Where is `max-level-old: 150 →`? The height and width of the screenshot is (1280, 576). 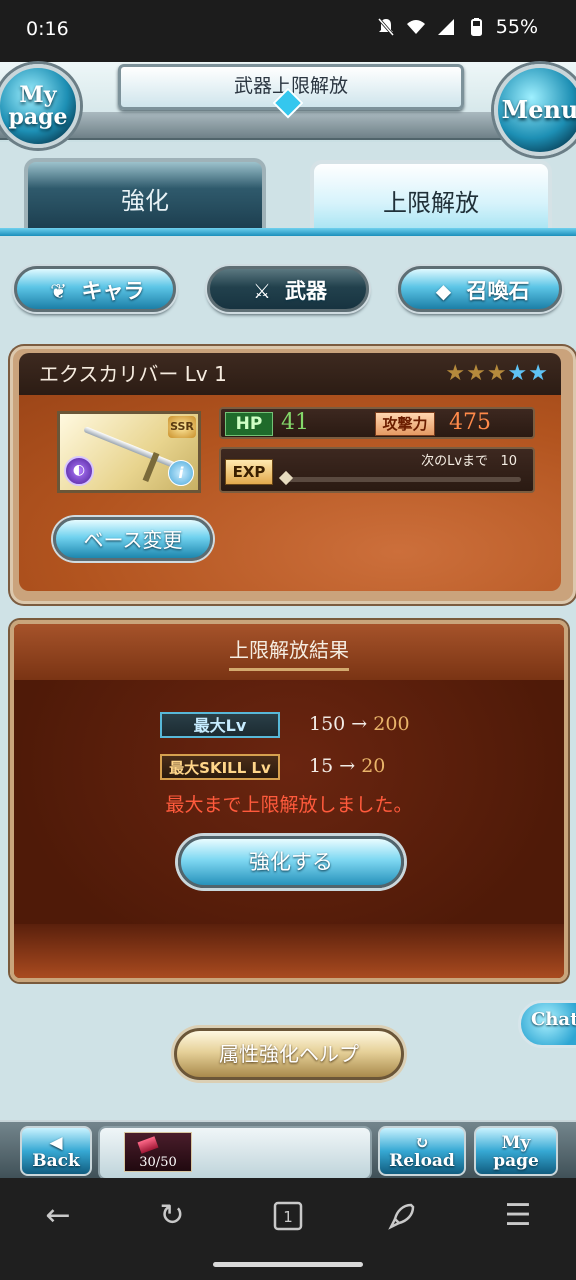 max-level-old: 150 → is located at coordinates (338, 724).